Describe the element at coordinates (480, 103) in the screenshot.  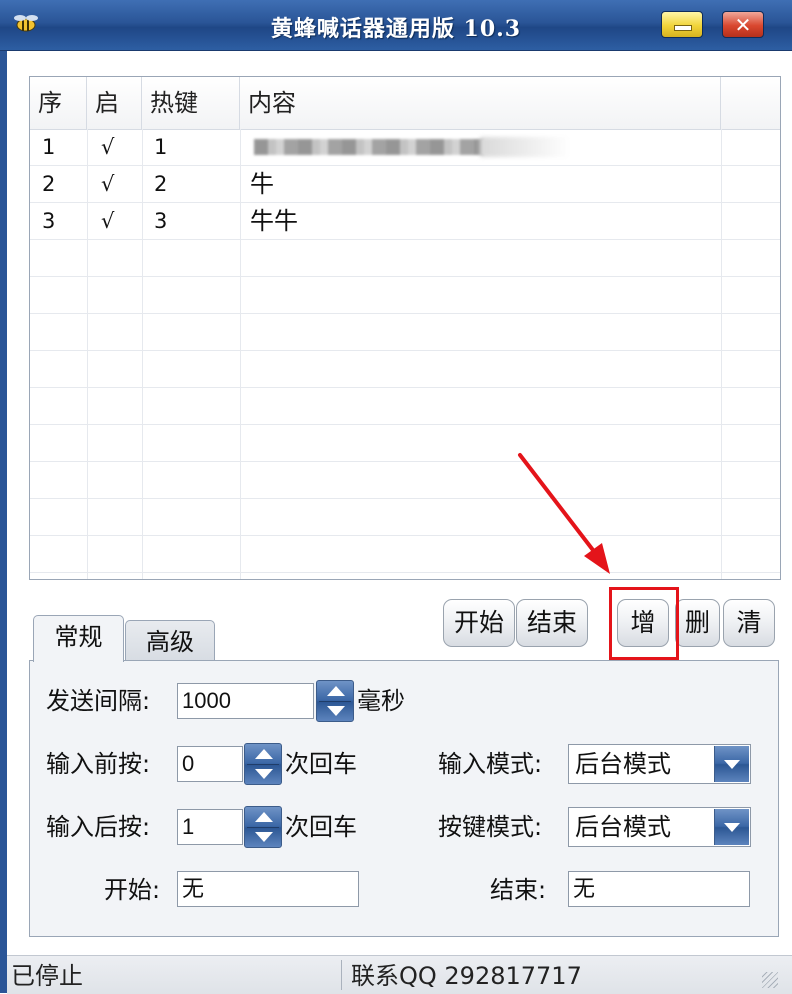
I see `column-header-content: 内容` at that location.